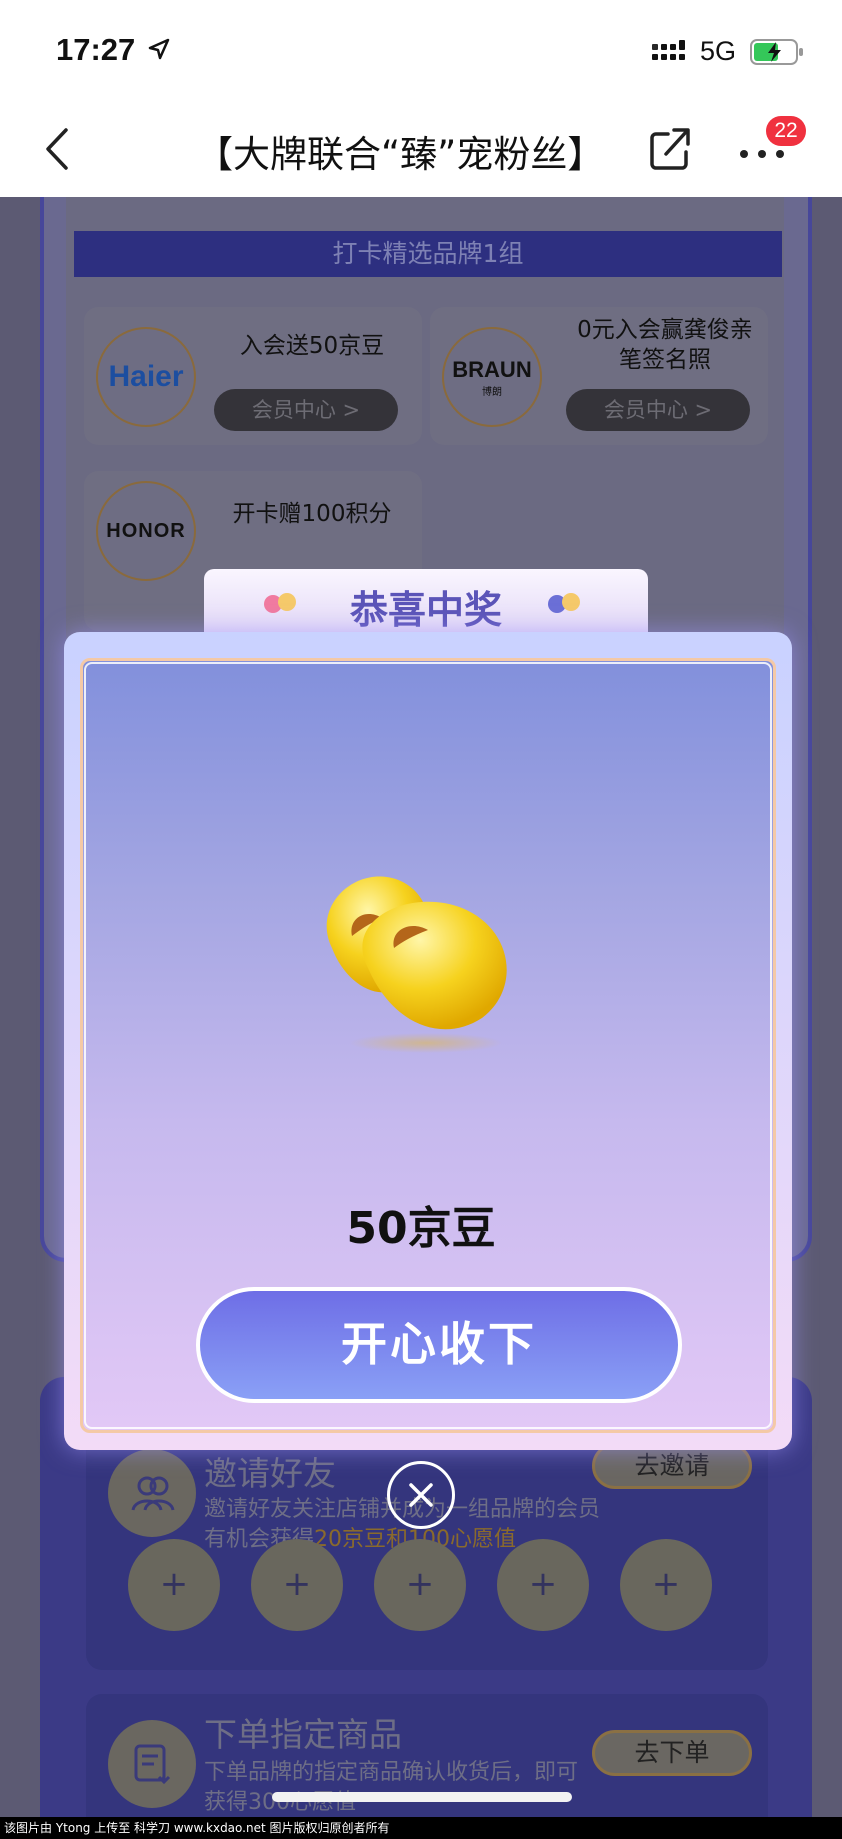  Describe the element at coordinates (253, 376) in the screenshot. I see `brand-card-haier: Haier 入会送50京豆 会员中心 >` at that location.